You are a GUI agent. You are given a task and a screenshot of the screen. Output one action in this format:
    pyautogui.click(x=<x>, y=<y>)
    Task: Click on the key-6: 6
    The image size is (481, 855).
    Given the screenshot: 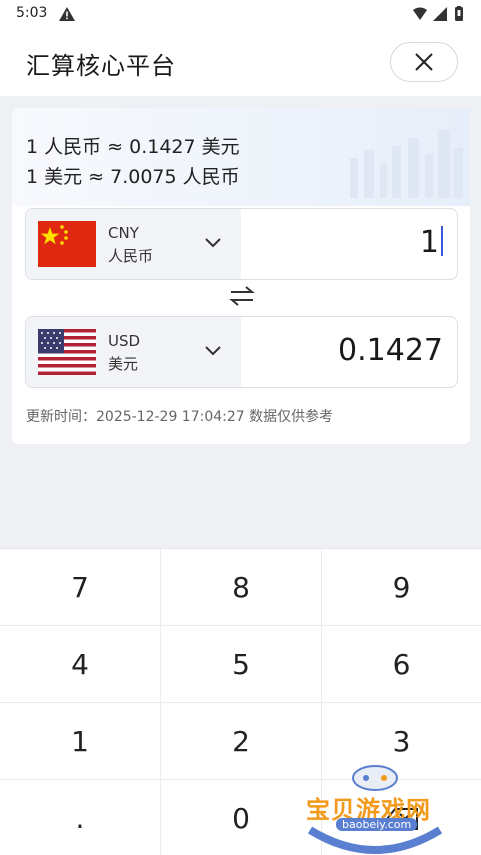 What is the action you would take?
    pyautogui.click(x=401, y=664)
    